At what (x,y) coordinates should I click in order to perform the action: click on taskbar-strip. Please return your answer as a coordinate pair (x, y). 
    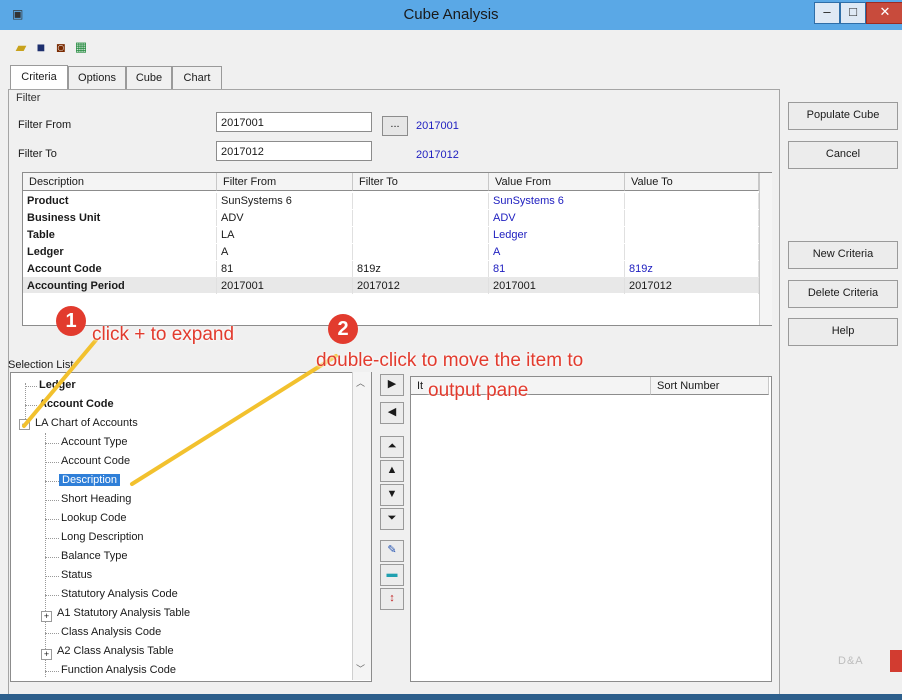
    Looking at the image, I should click on (451, 697).